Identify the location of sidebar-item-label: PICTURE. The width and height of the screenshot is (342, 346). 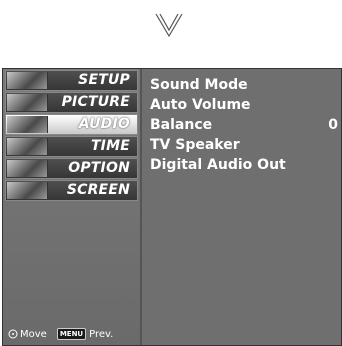
(95, 102).